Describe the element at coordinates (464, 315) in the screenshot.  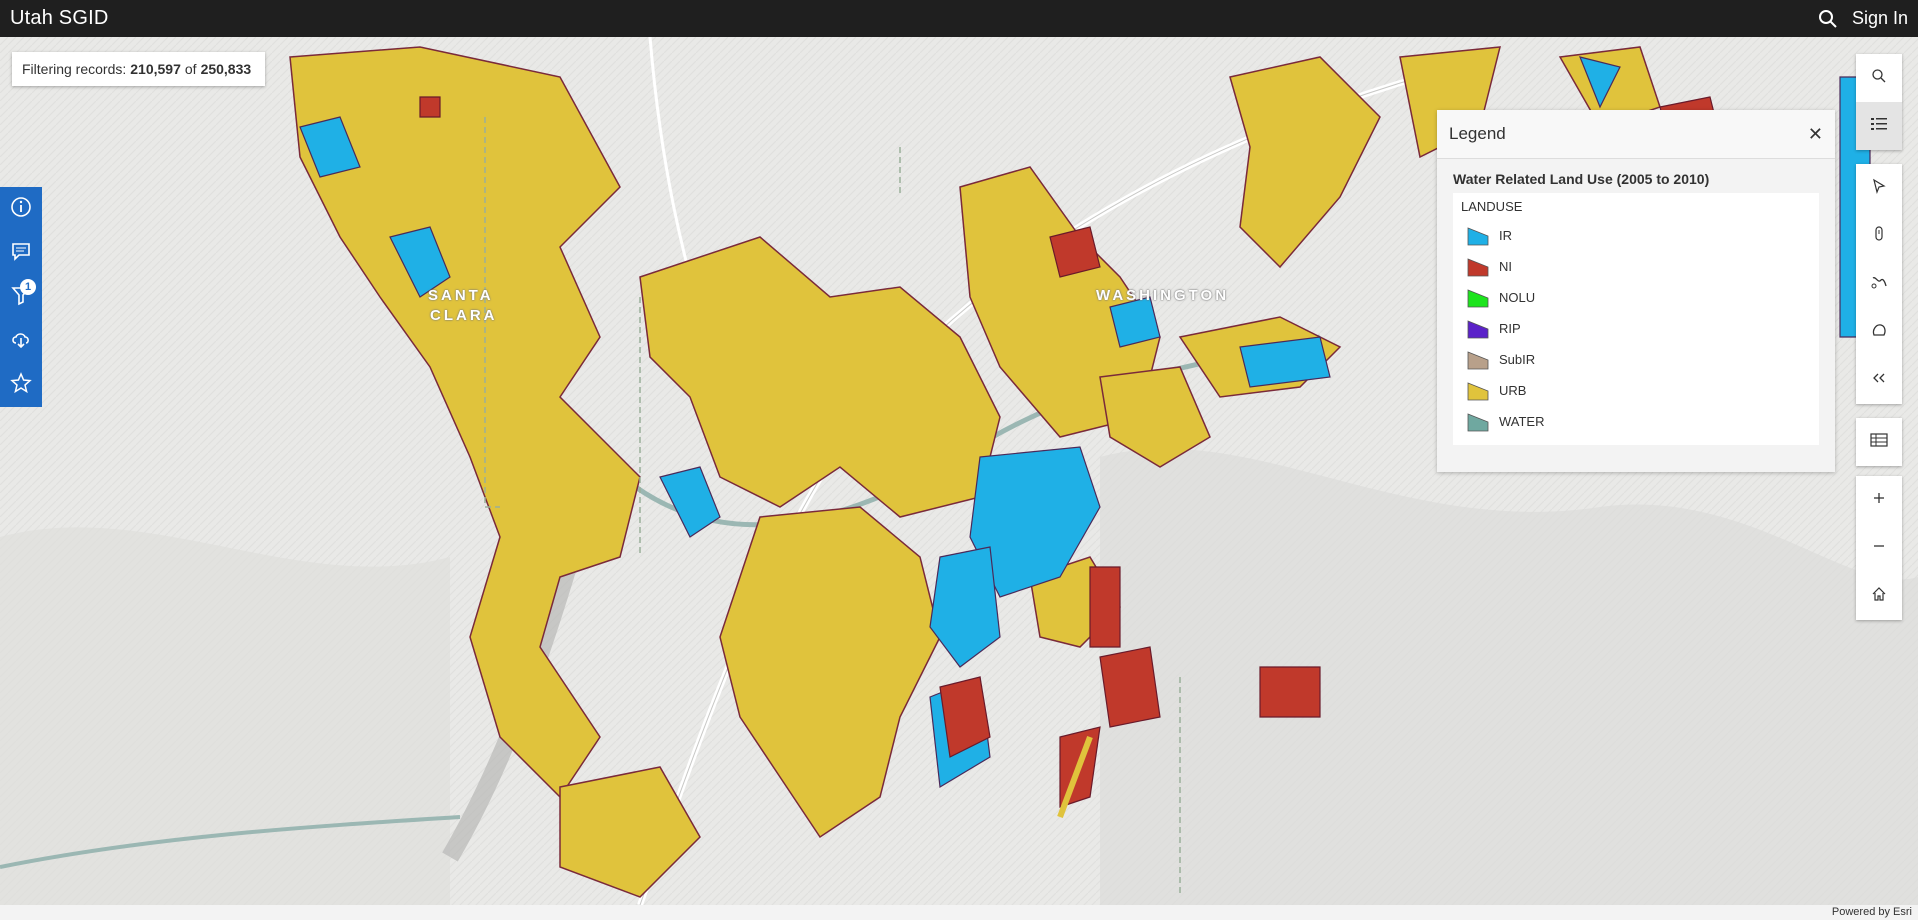
I see `place-label-clara: CLARA` at that location.